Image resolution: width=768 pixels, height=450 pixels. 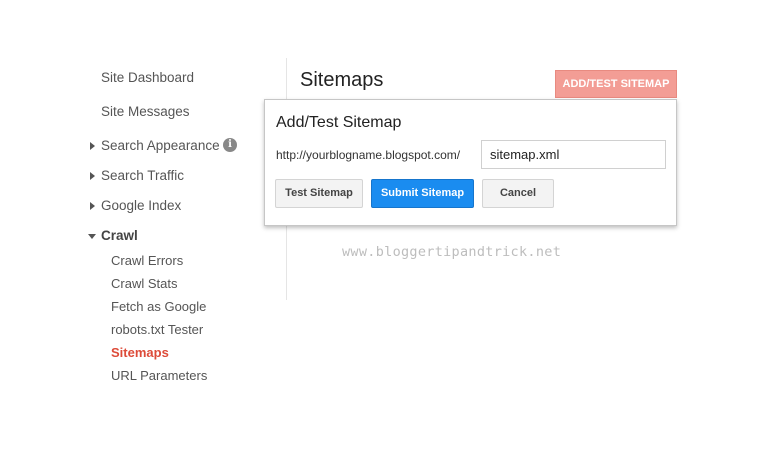 What do you see at coordinates (92, 236) in the screenshot?
I see `collapse-arrow-icon` at bounding box center [92, 236].